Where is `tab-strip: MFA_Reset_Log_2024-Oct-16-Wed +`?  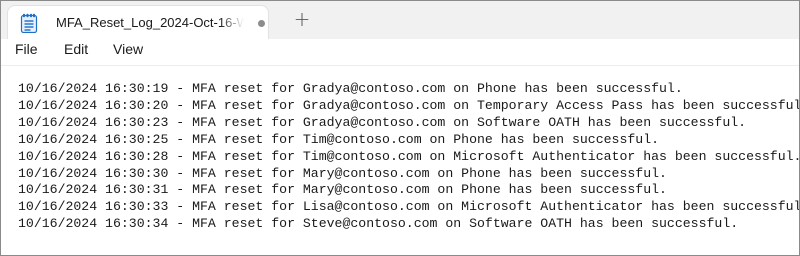 tab-strip: MFA_Reset_Log_2024-Oct-16-Wed + is located at coordinates (400, 20).